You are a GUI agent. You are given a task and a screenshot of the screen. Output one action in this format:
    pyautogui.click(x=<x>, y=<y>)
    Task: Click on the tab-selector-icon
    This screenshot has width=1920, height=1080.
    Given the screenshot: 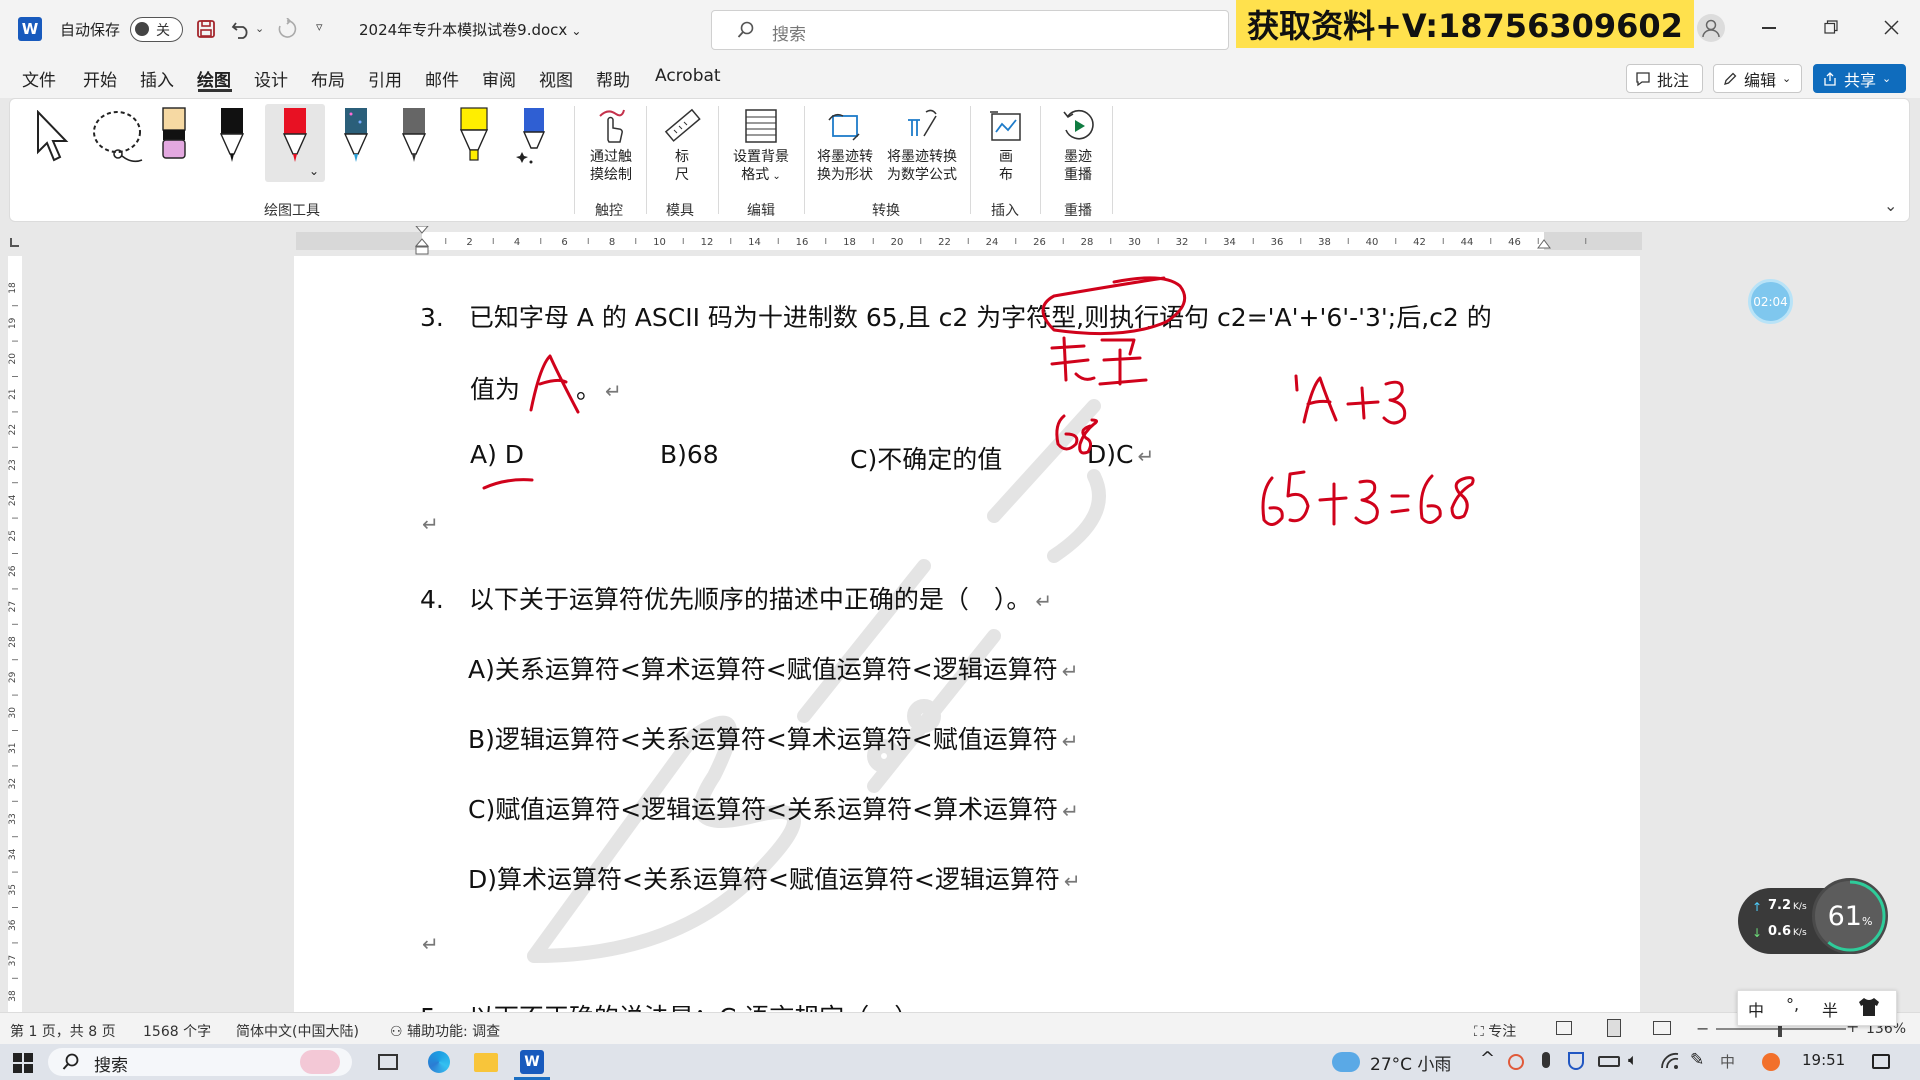 What is the action you would take?
    pyautogui.click(x=14, y=242)
    